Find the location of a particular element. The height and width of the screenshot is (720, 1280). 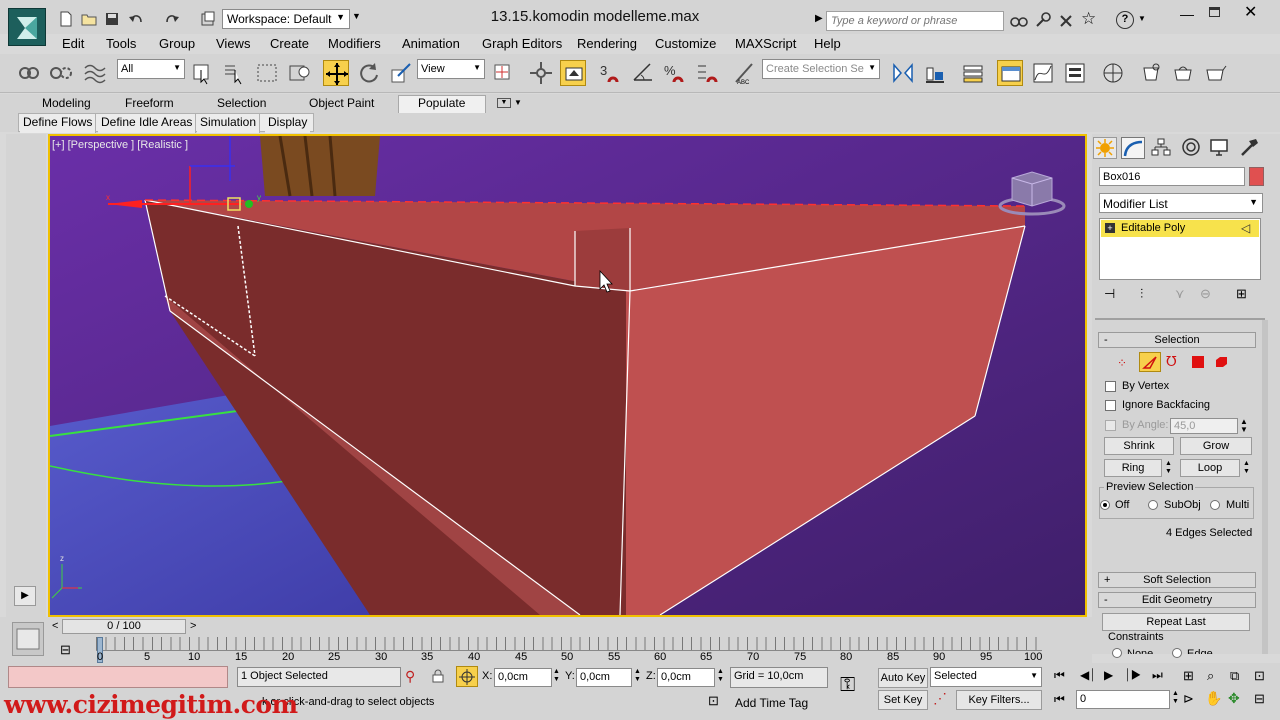

time-slider-next-arrow: > is located at coordinates (193, 626).